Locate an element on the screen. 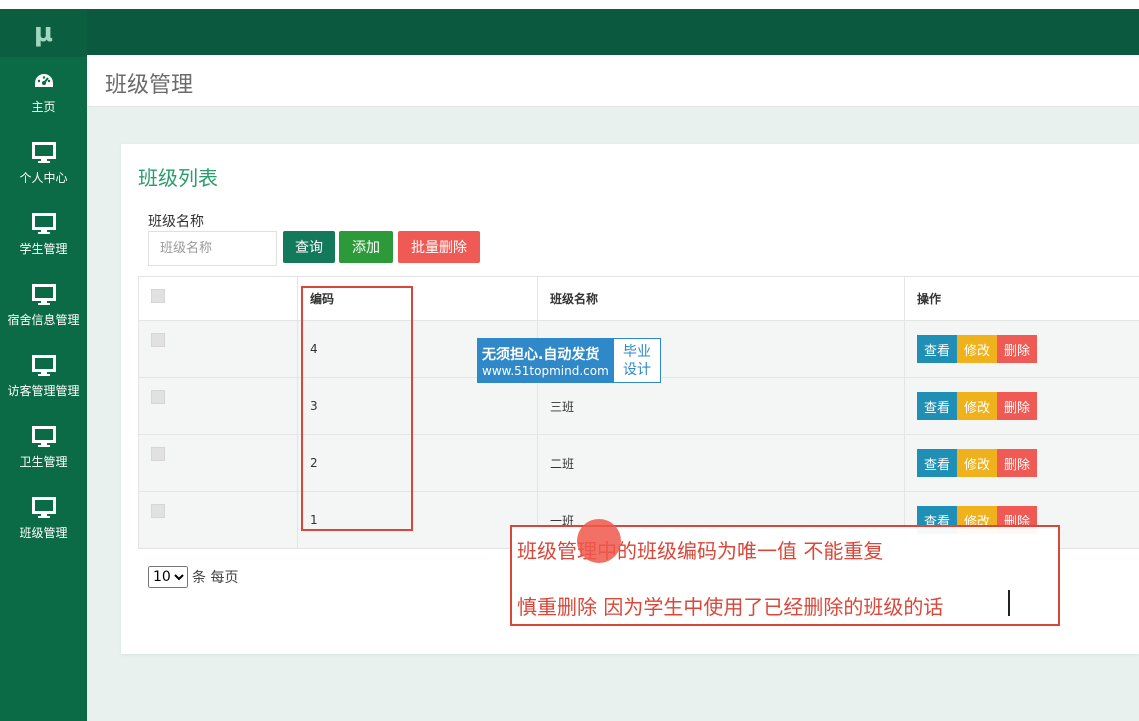  page-header: 班级管理 is located at coordinates (613, 81).